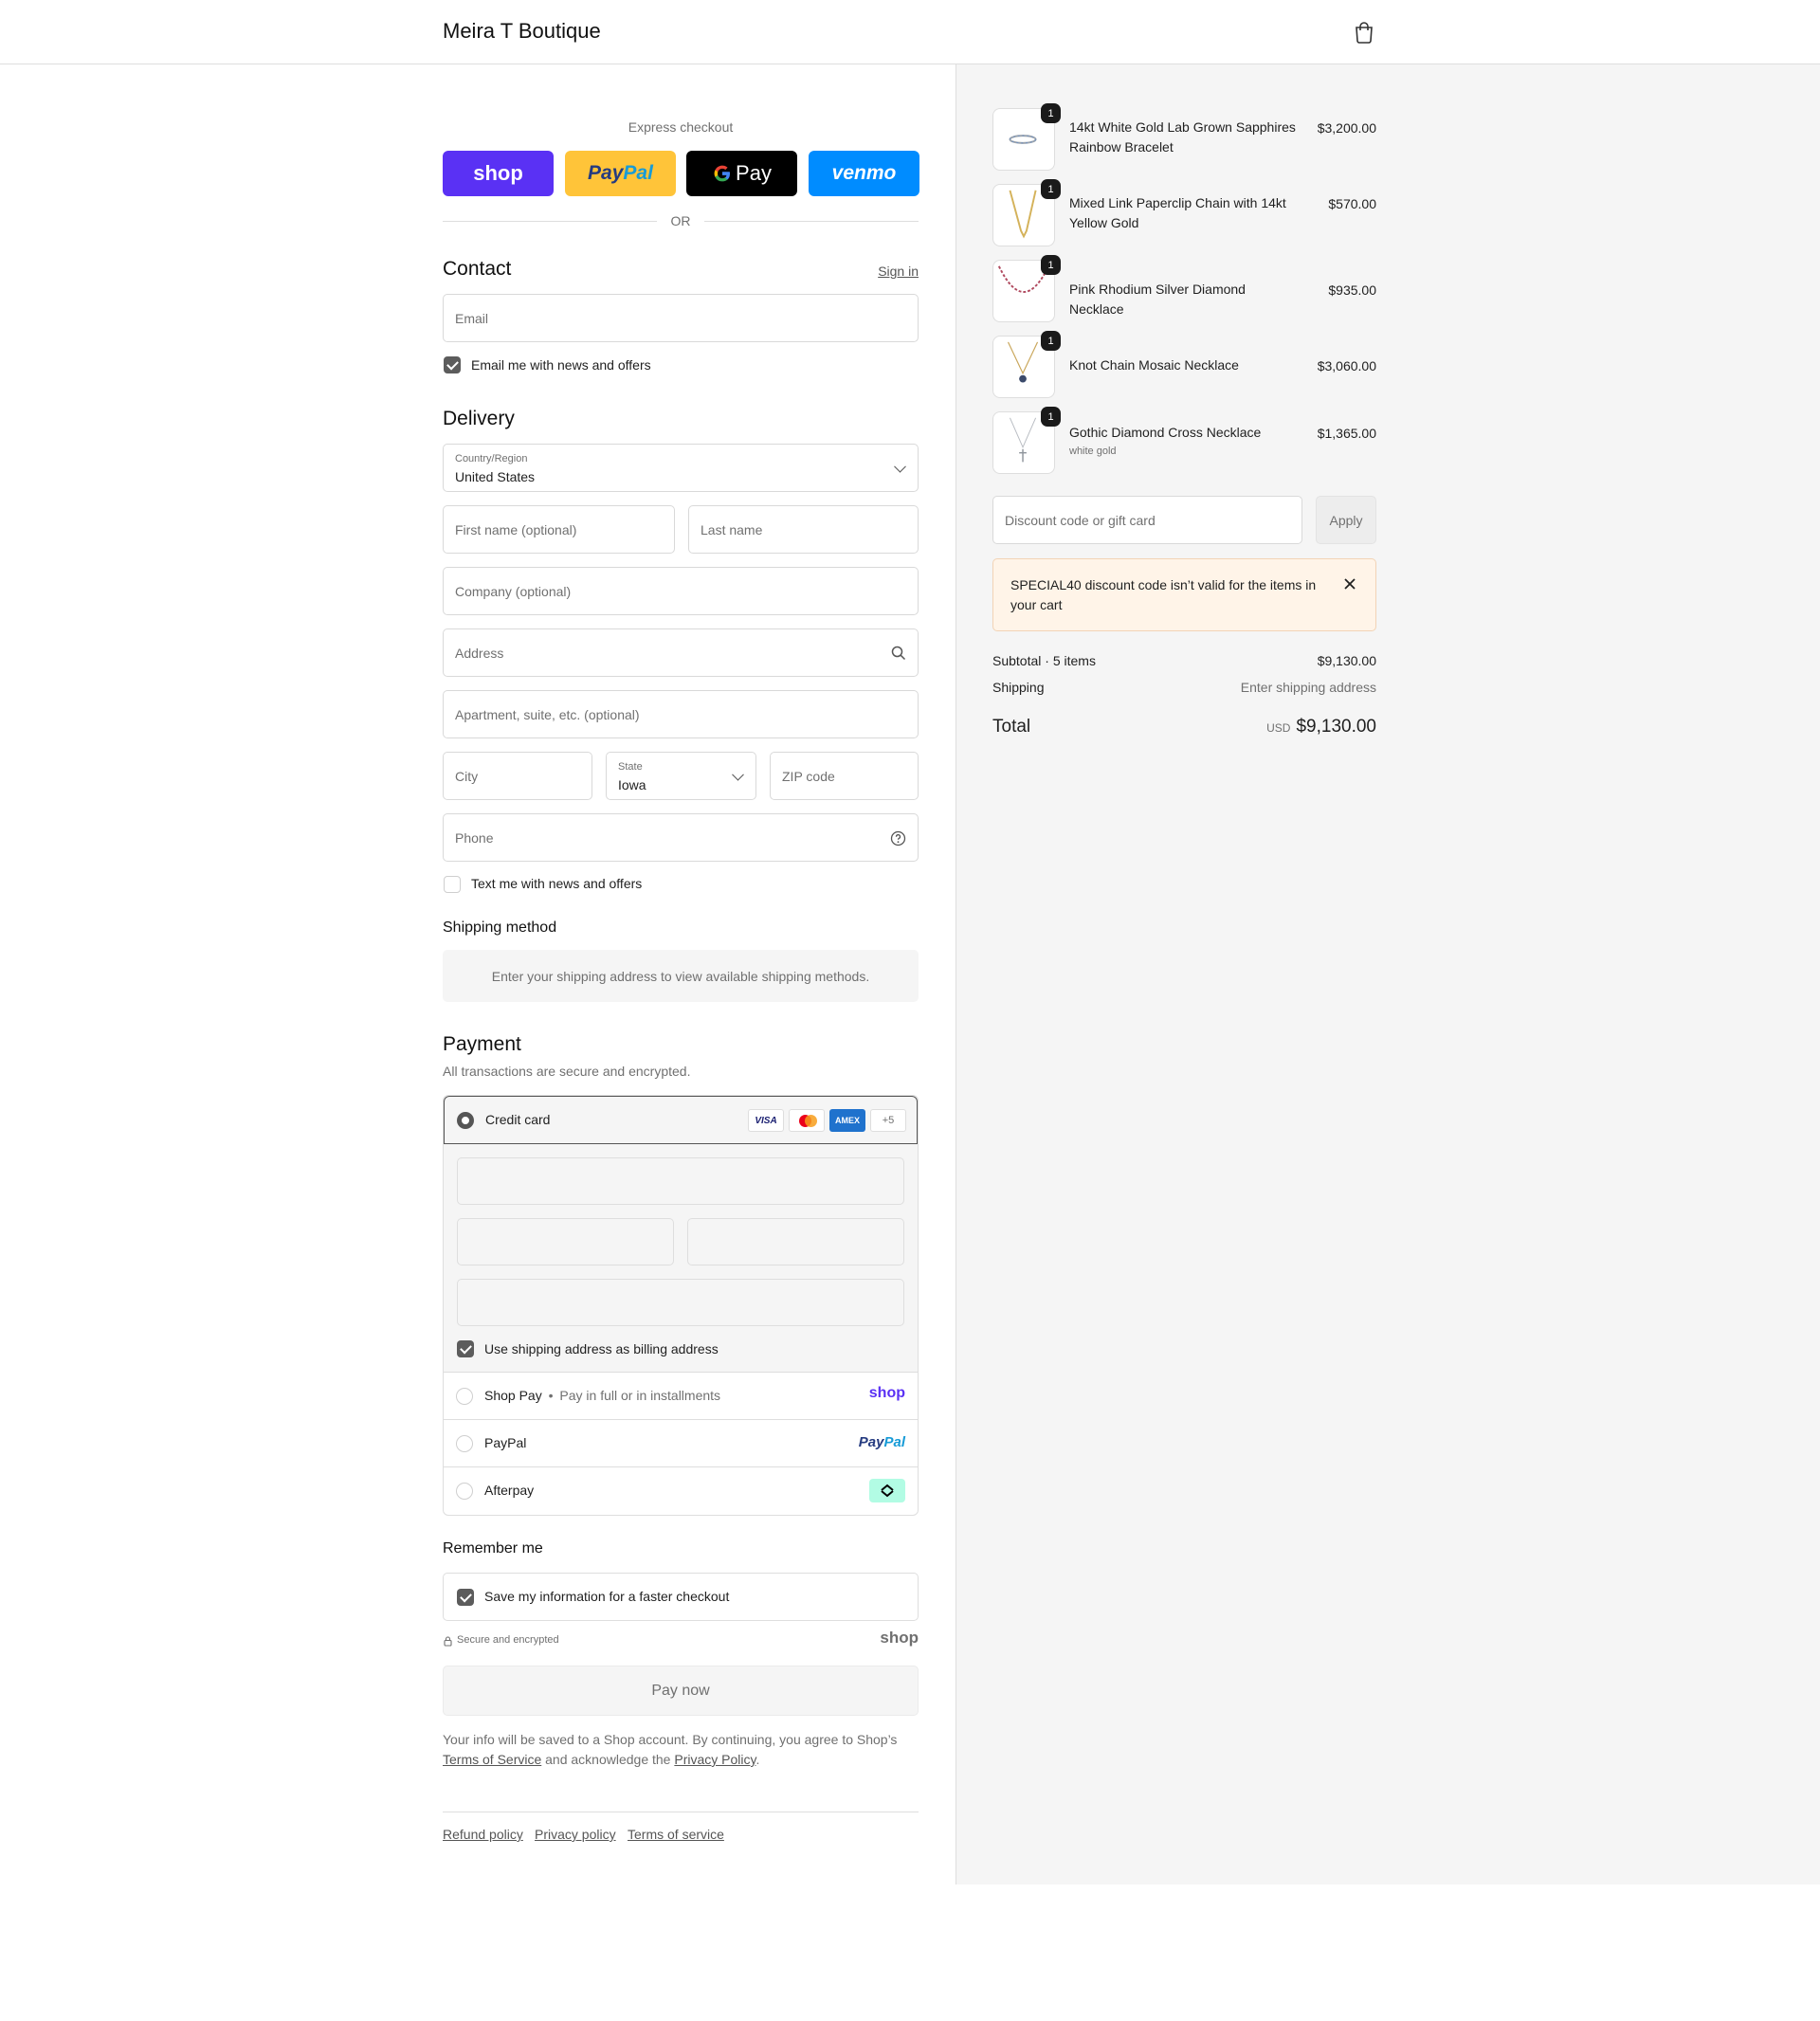 This screenshot has height=2021, width=1820. What do you see at coordinates (517, 776) in the screenshot?
I see `city-field: City` at bounding box center [517, 776].